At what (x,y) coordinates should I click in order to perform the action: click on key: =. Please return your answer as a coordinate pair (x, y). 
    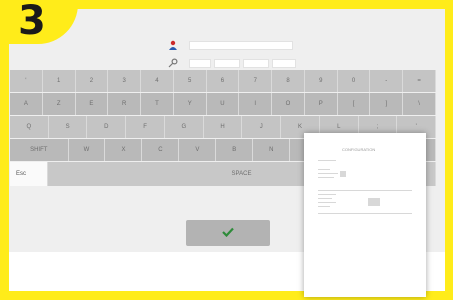
    Looking at the image, I should click on (419, 81).